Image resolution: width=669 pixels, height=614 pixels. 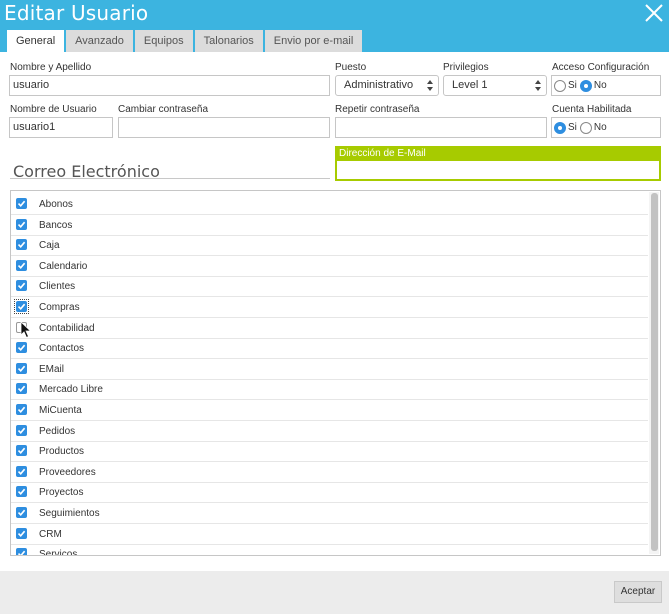 I want to click on scrollbar-thumb, so click(x=654, y=372).